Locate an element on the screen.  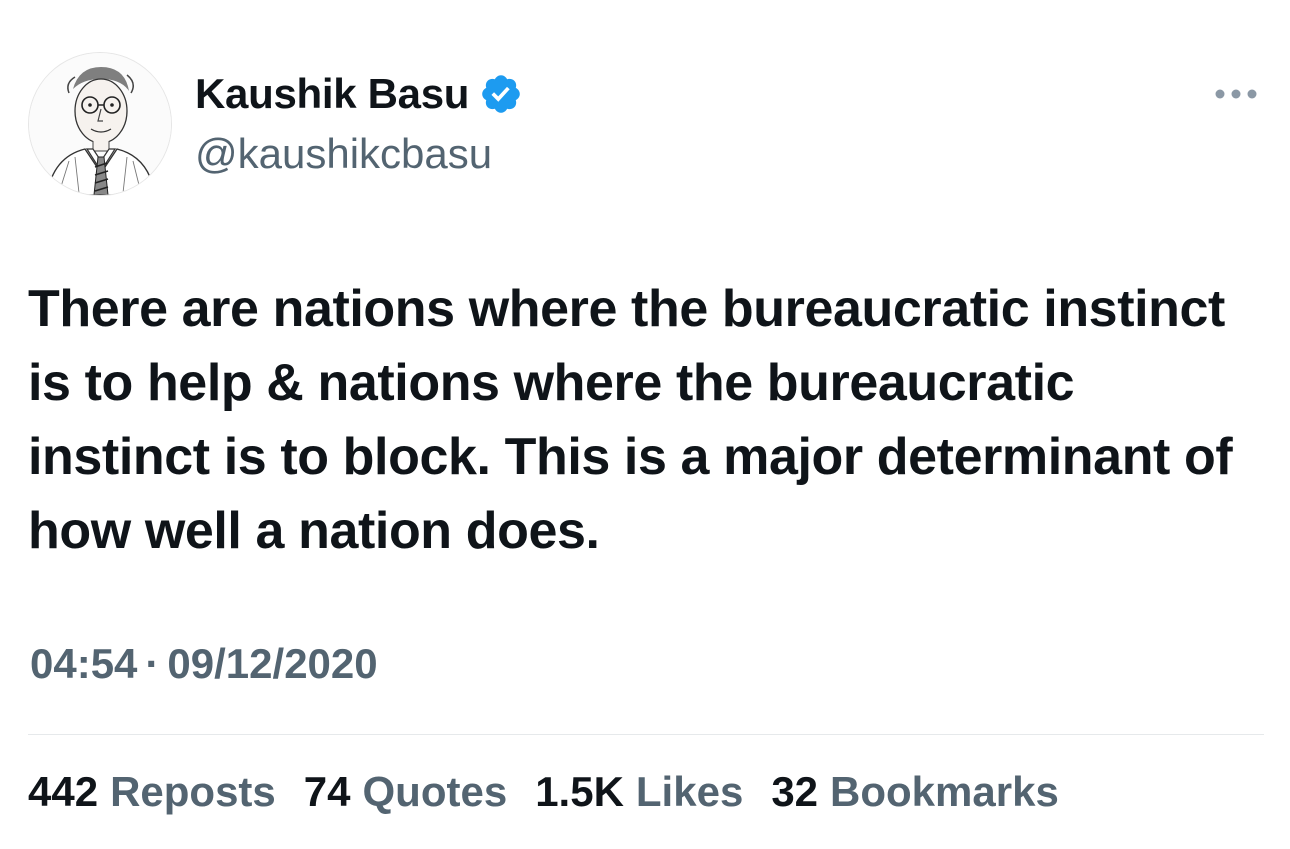
author-name-row: Kaushik Basu is located at coordinates (359, 94).